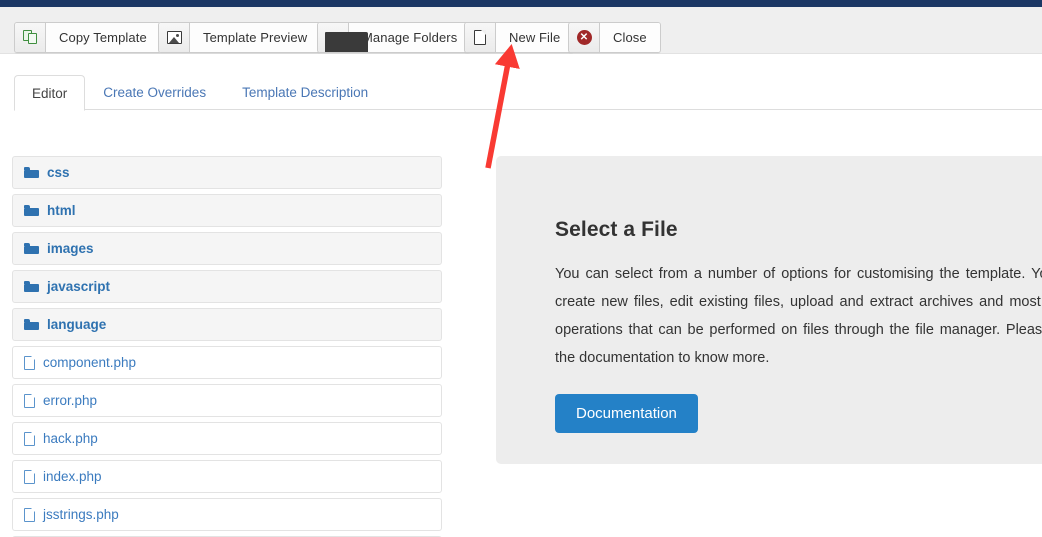 This screenshot has height=537, width=1042. I want to click on template-preview-button: Template Preview, so click(240, 37).